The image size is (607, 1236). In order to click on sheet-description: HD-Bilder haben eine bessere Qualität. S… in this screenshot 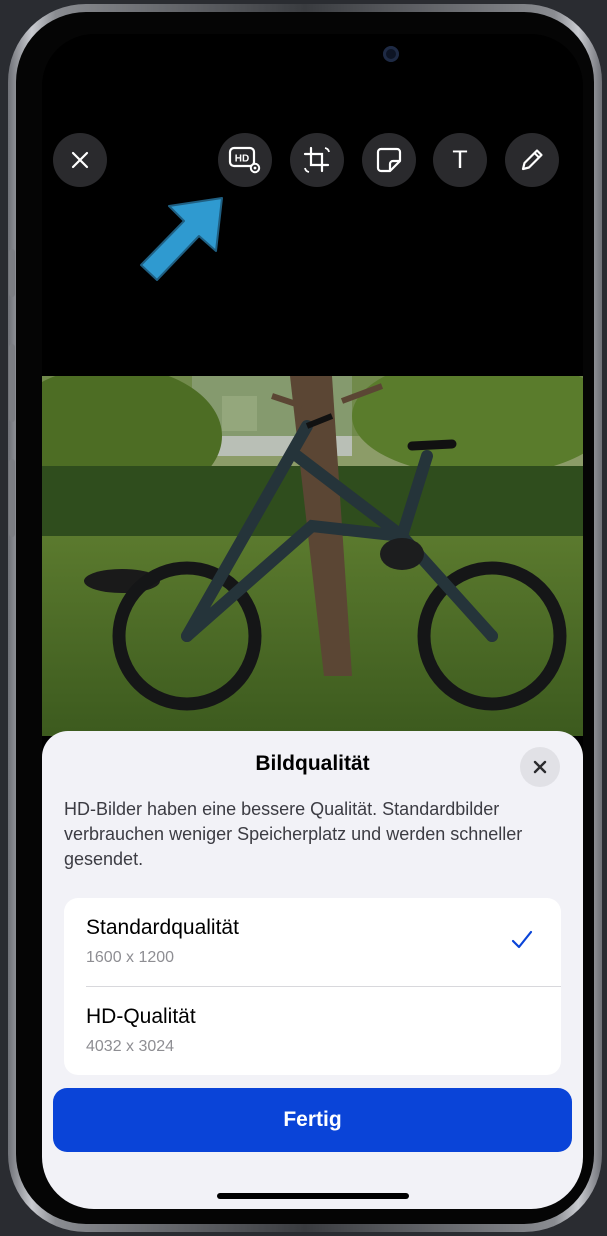, I will do `click(293, 834)`.